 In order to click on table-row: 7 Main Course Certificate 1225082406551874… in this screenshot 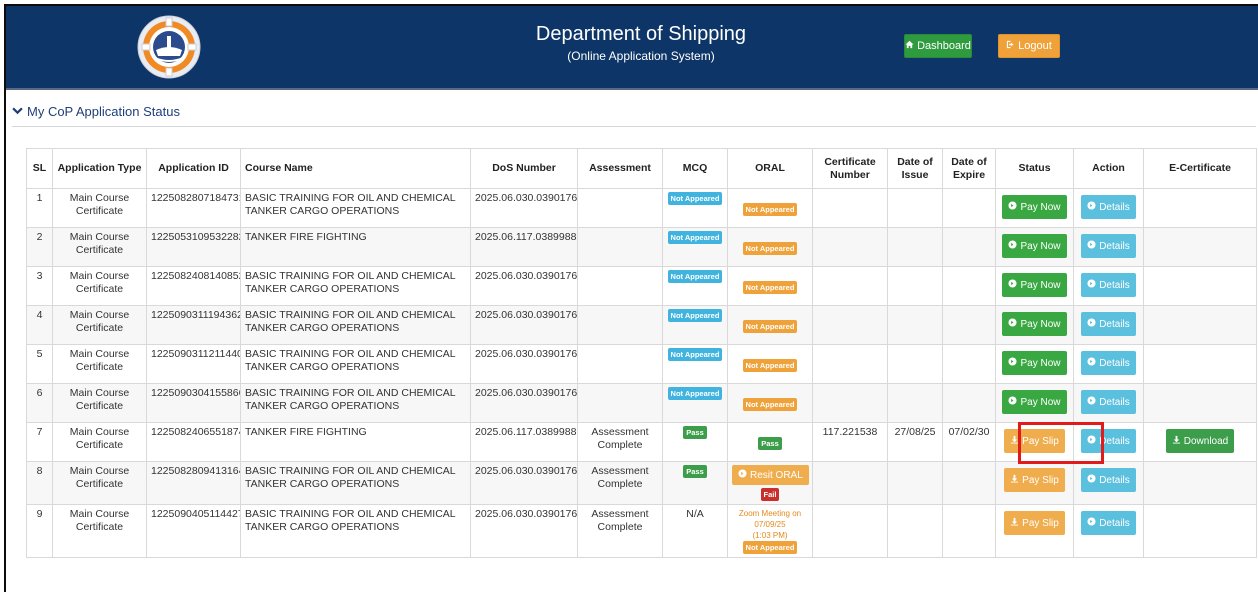, I will do `click(641, 442)`.